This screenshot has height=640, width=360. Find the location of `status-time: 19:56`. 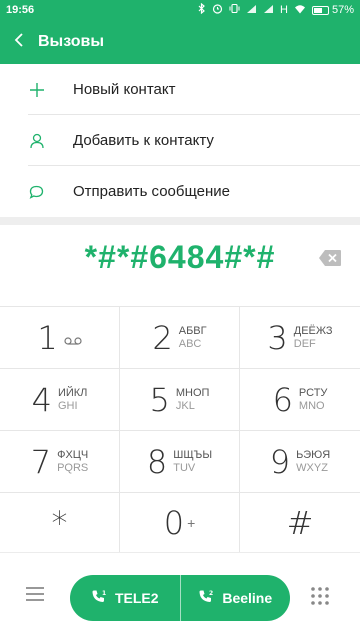

status-time: 19:56 is located at coordinates (20, 10).